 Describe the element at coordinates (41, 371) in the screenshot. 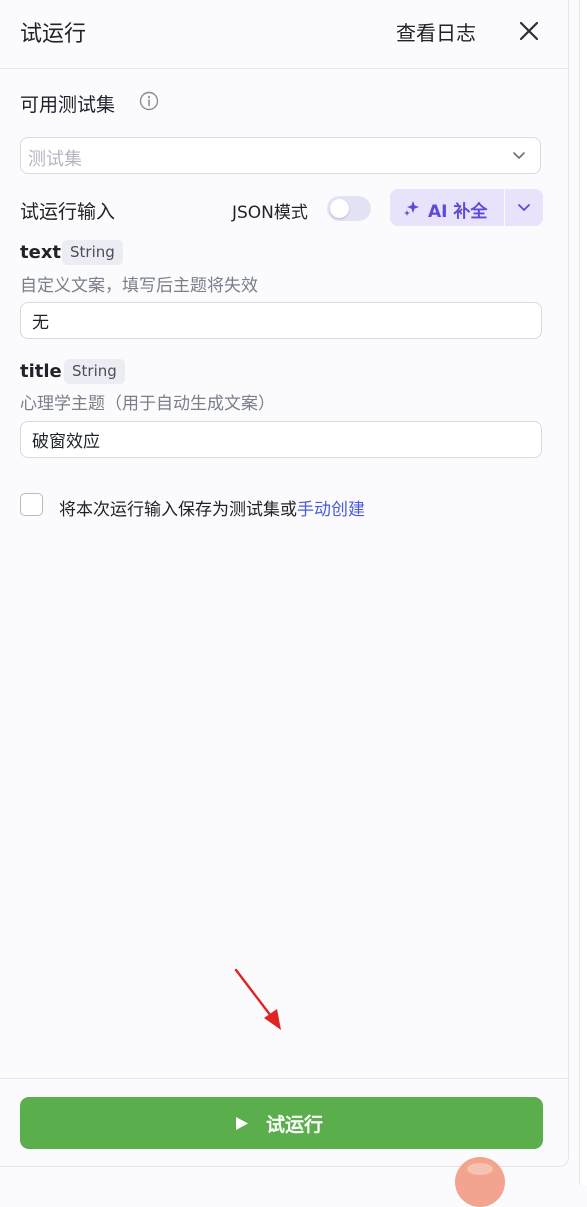

I see `field-name-title: title` at that location.